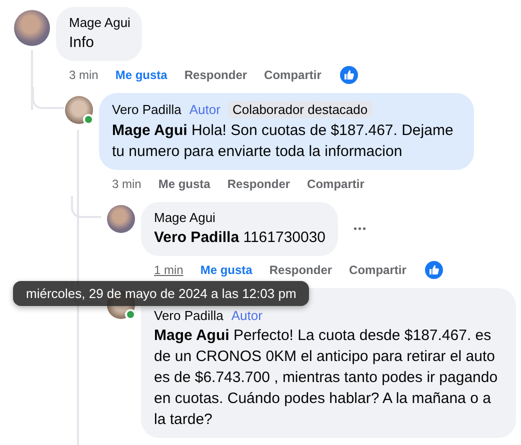 The width and height of the screenshot is (521, 445). I want to click on more-button: •••, so click(361, 229).